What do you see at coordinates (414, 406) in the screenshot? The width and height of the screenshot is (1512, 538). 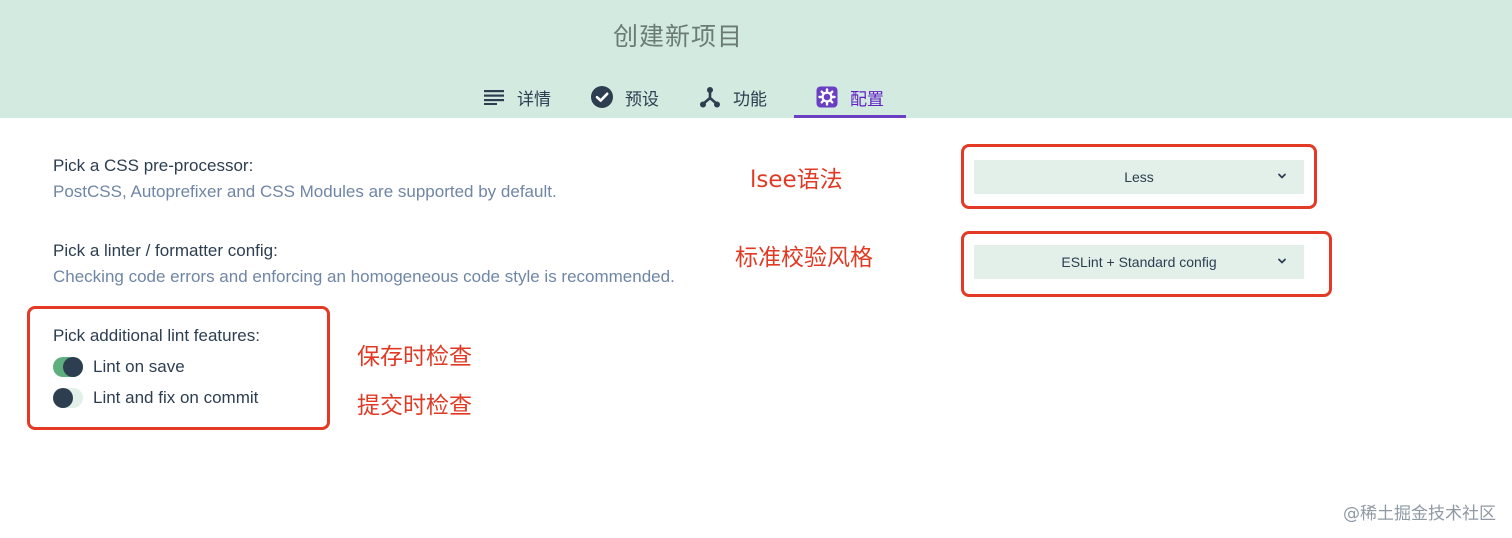 I see `annotation-lint-on-commit: 提交时检查` at bounding box center [414, 406].